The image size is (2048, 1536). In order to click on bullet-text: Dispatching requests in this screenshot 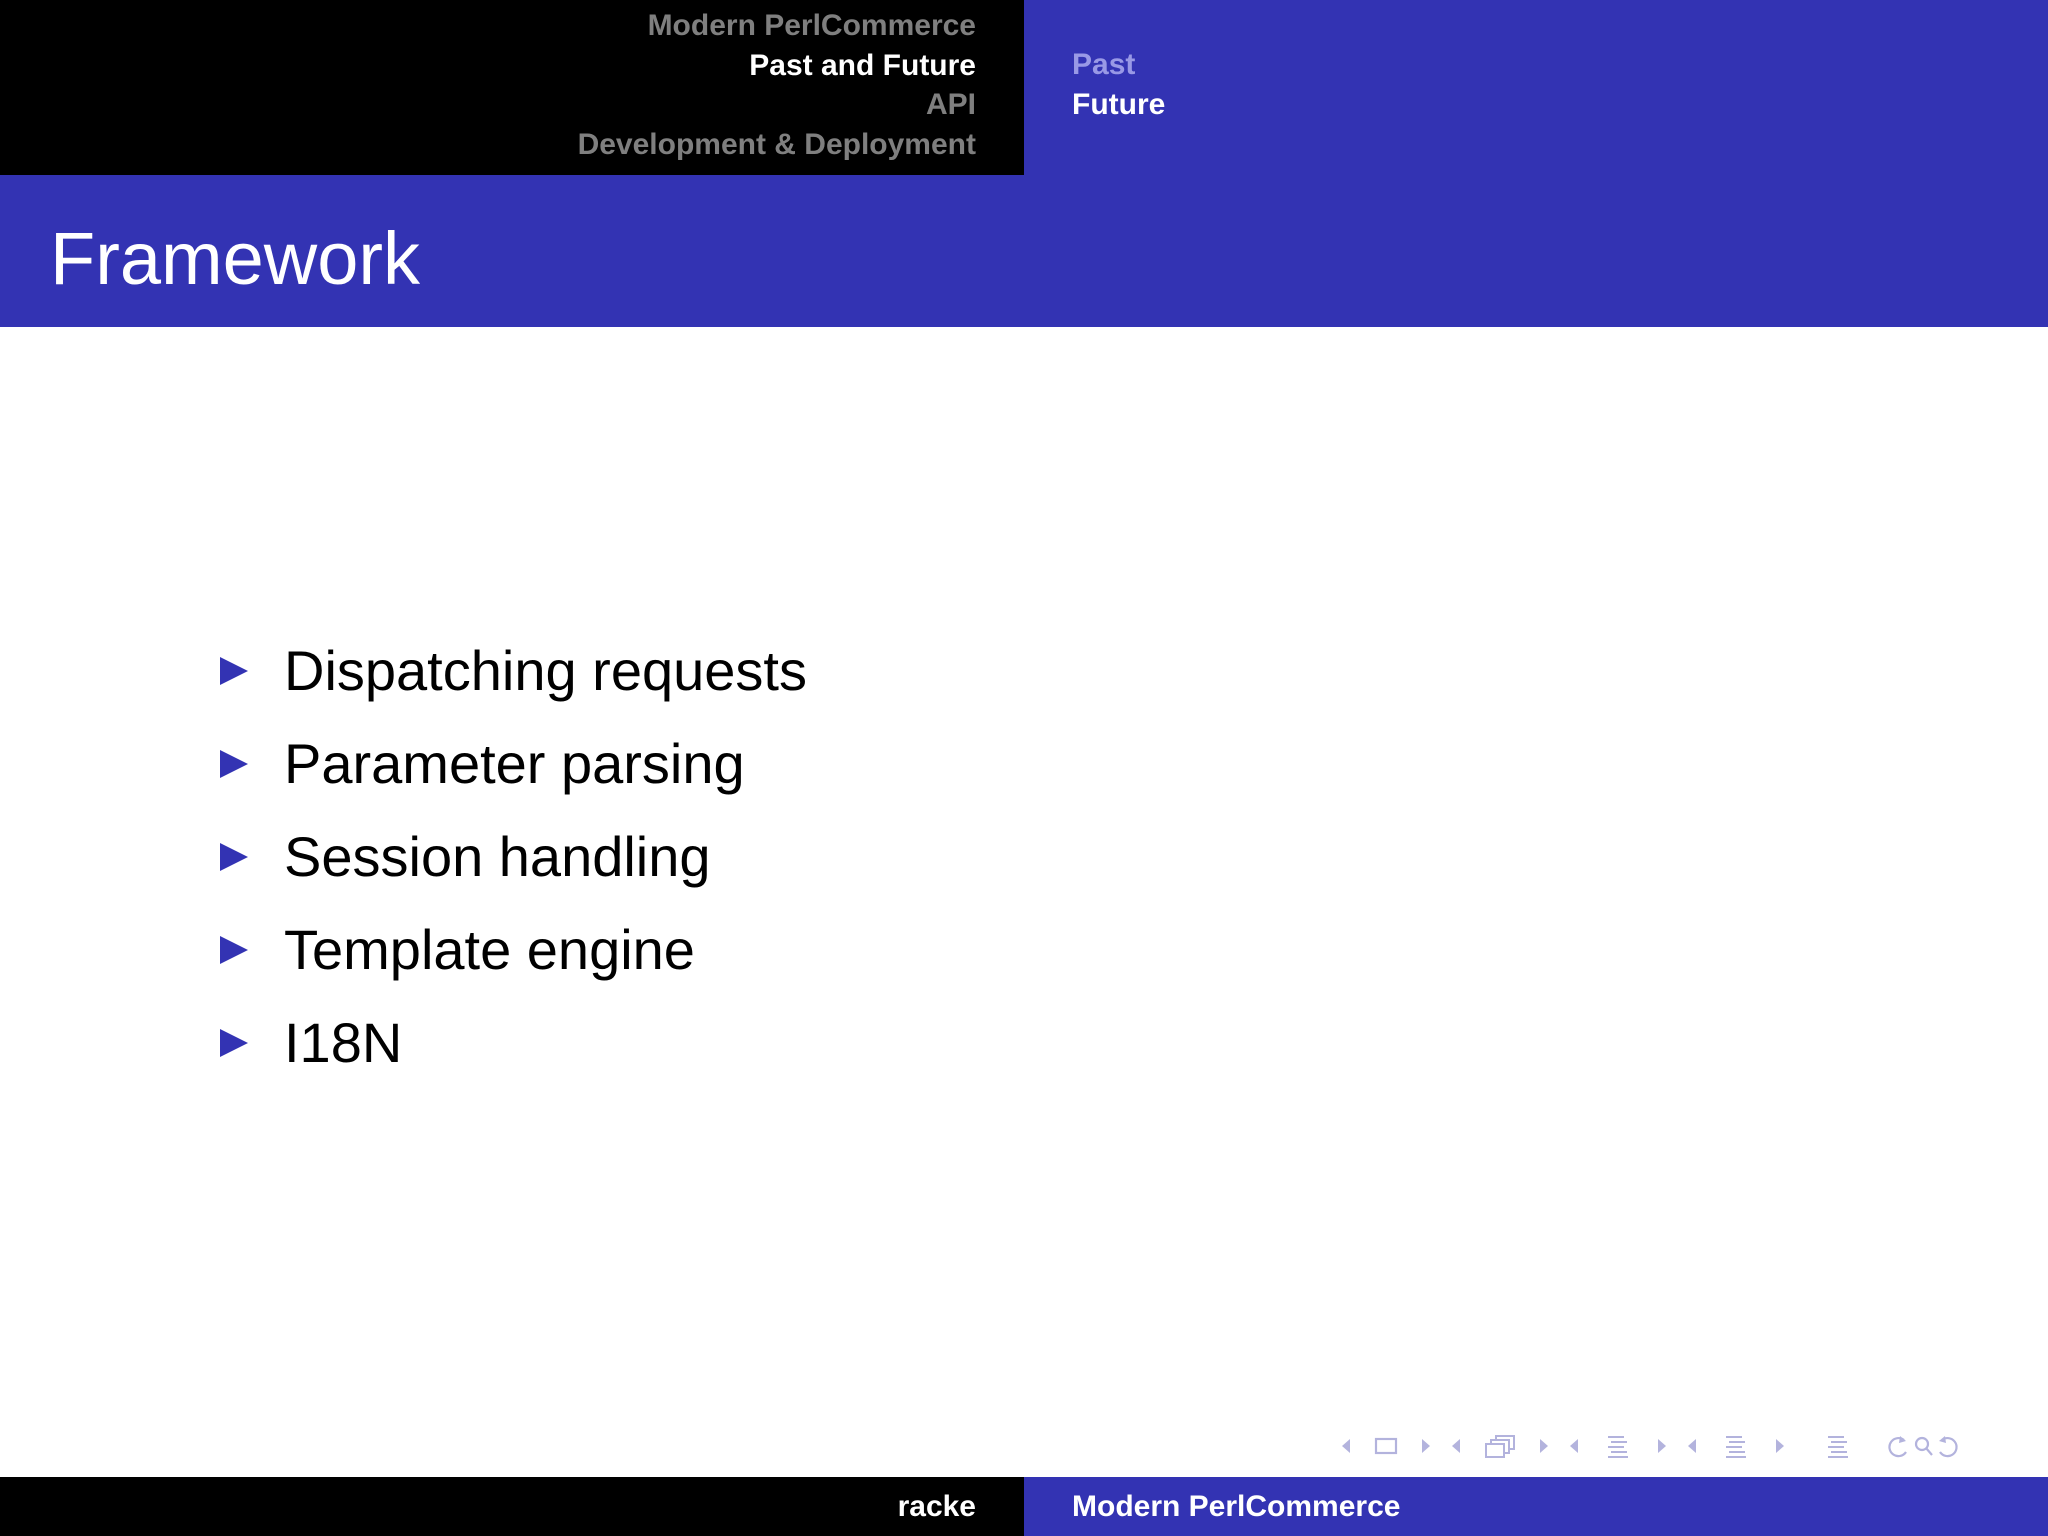, I will do `click(545, 670)`.